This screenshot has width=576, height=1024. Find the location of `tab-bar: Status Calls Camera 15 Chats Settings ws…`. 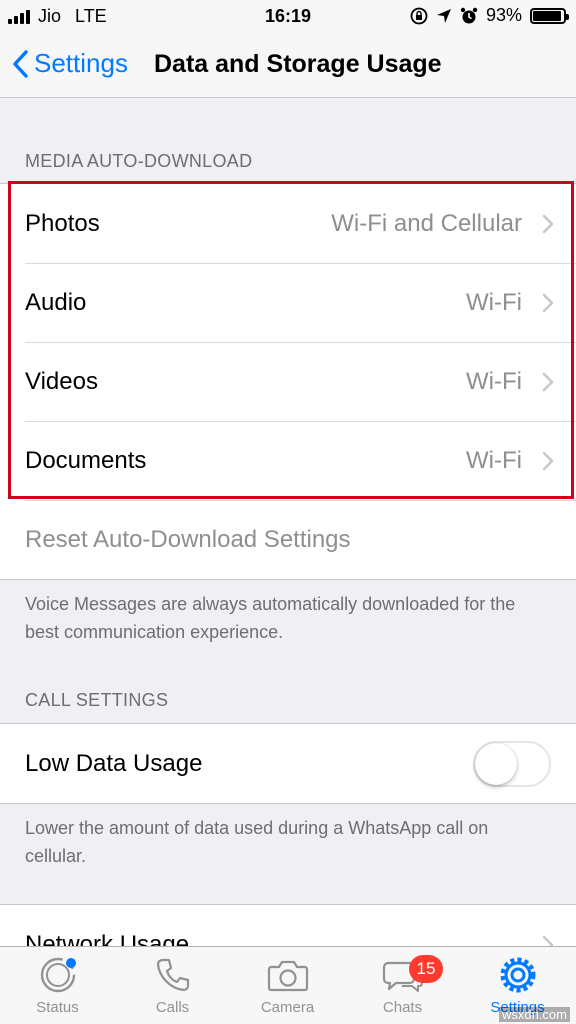

tab-bar: Status Calls Camera 15 Chats Settings ws… is located at coordinates (288, 985).